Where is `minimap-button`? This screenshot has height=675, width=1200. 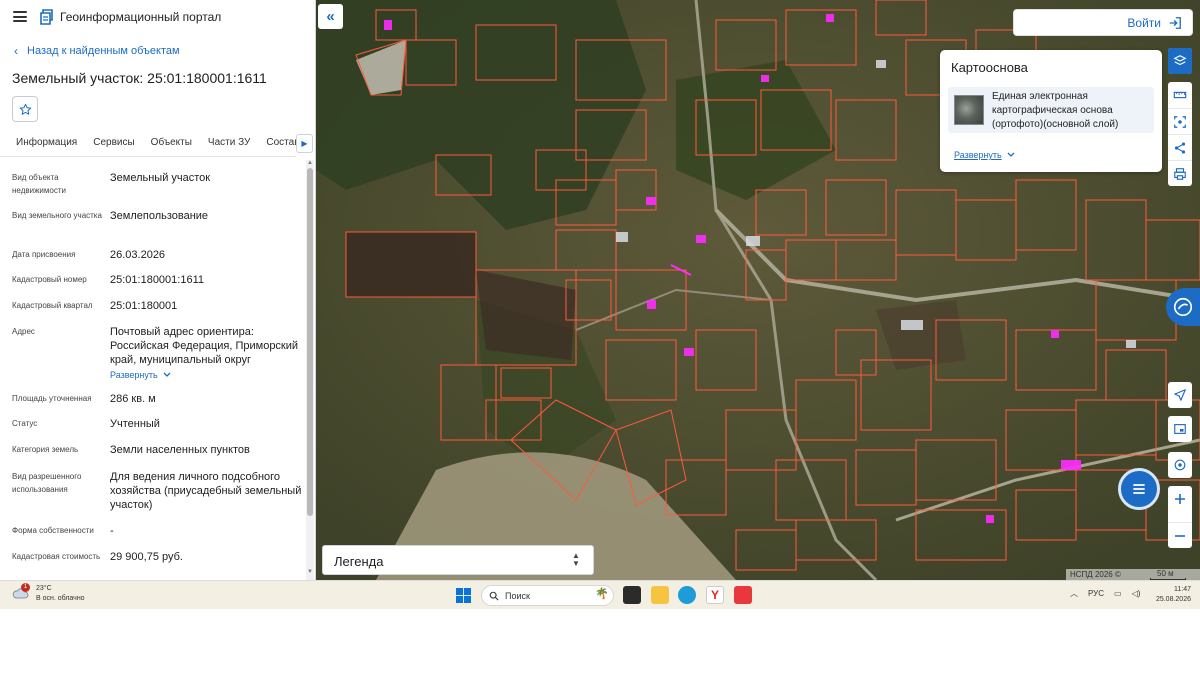 minimap-button is located at coordinates (1180, 429).